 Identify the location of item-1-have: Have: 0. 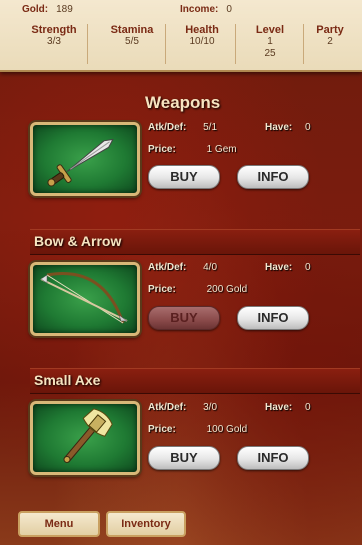
(288, 127).